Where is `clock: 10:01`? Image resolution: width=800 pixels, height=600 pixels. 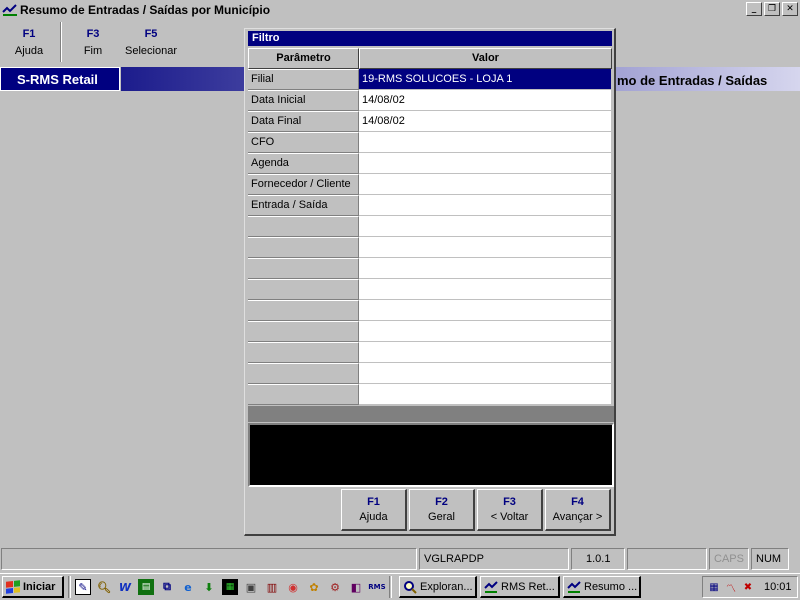 clock: 10:01 is located at coordinates (778, 587).